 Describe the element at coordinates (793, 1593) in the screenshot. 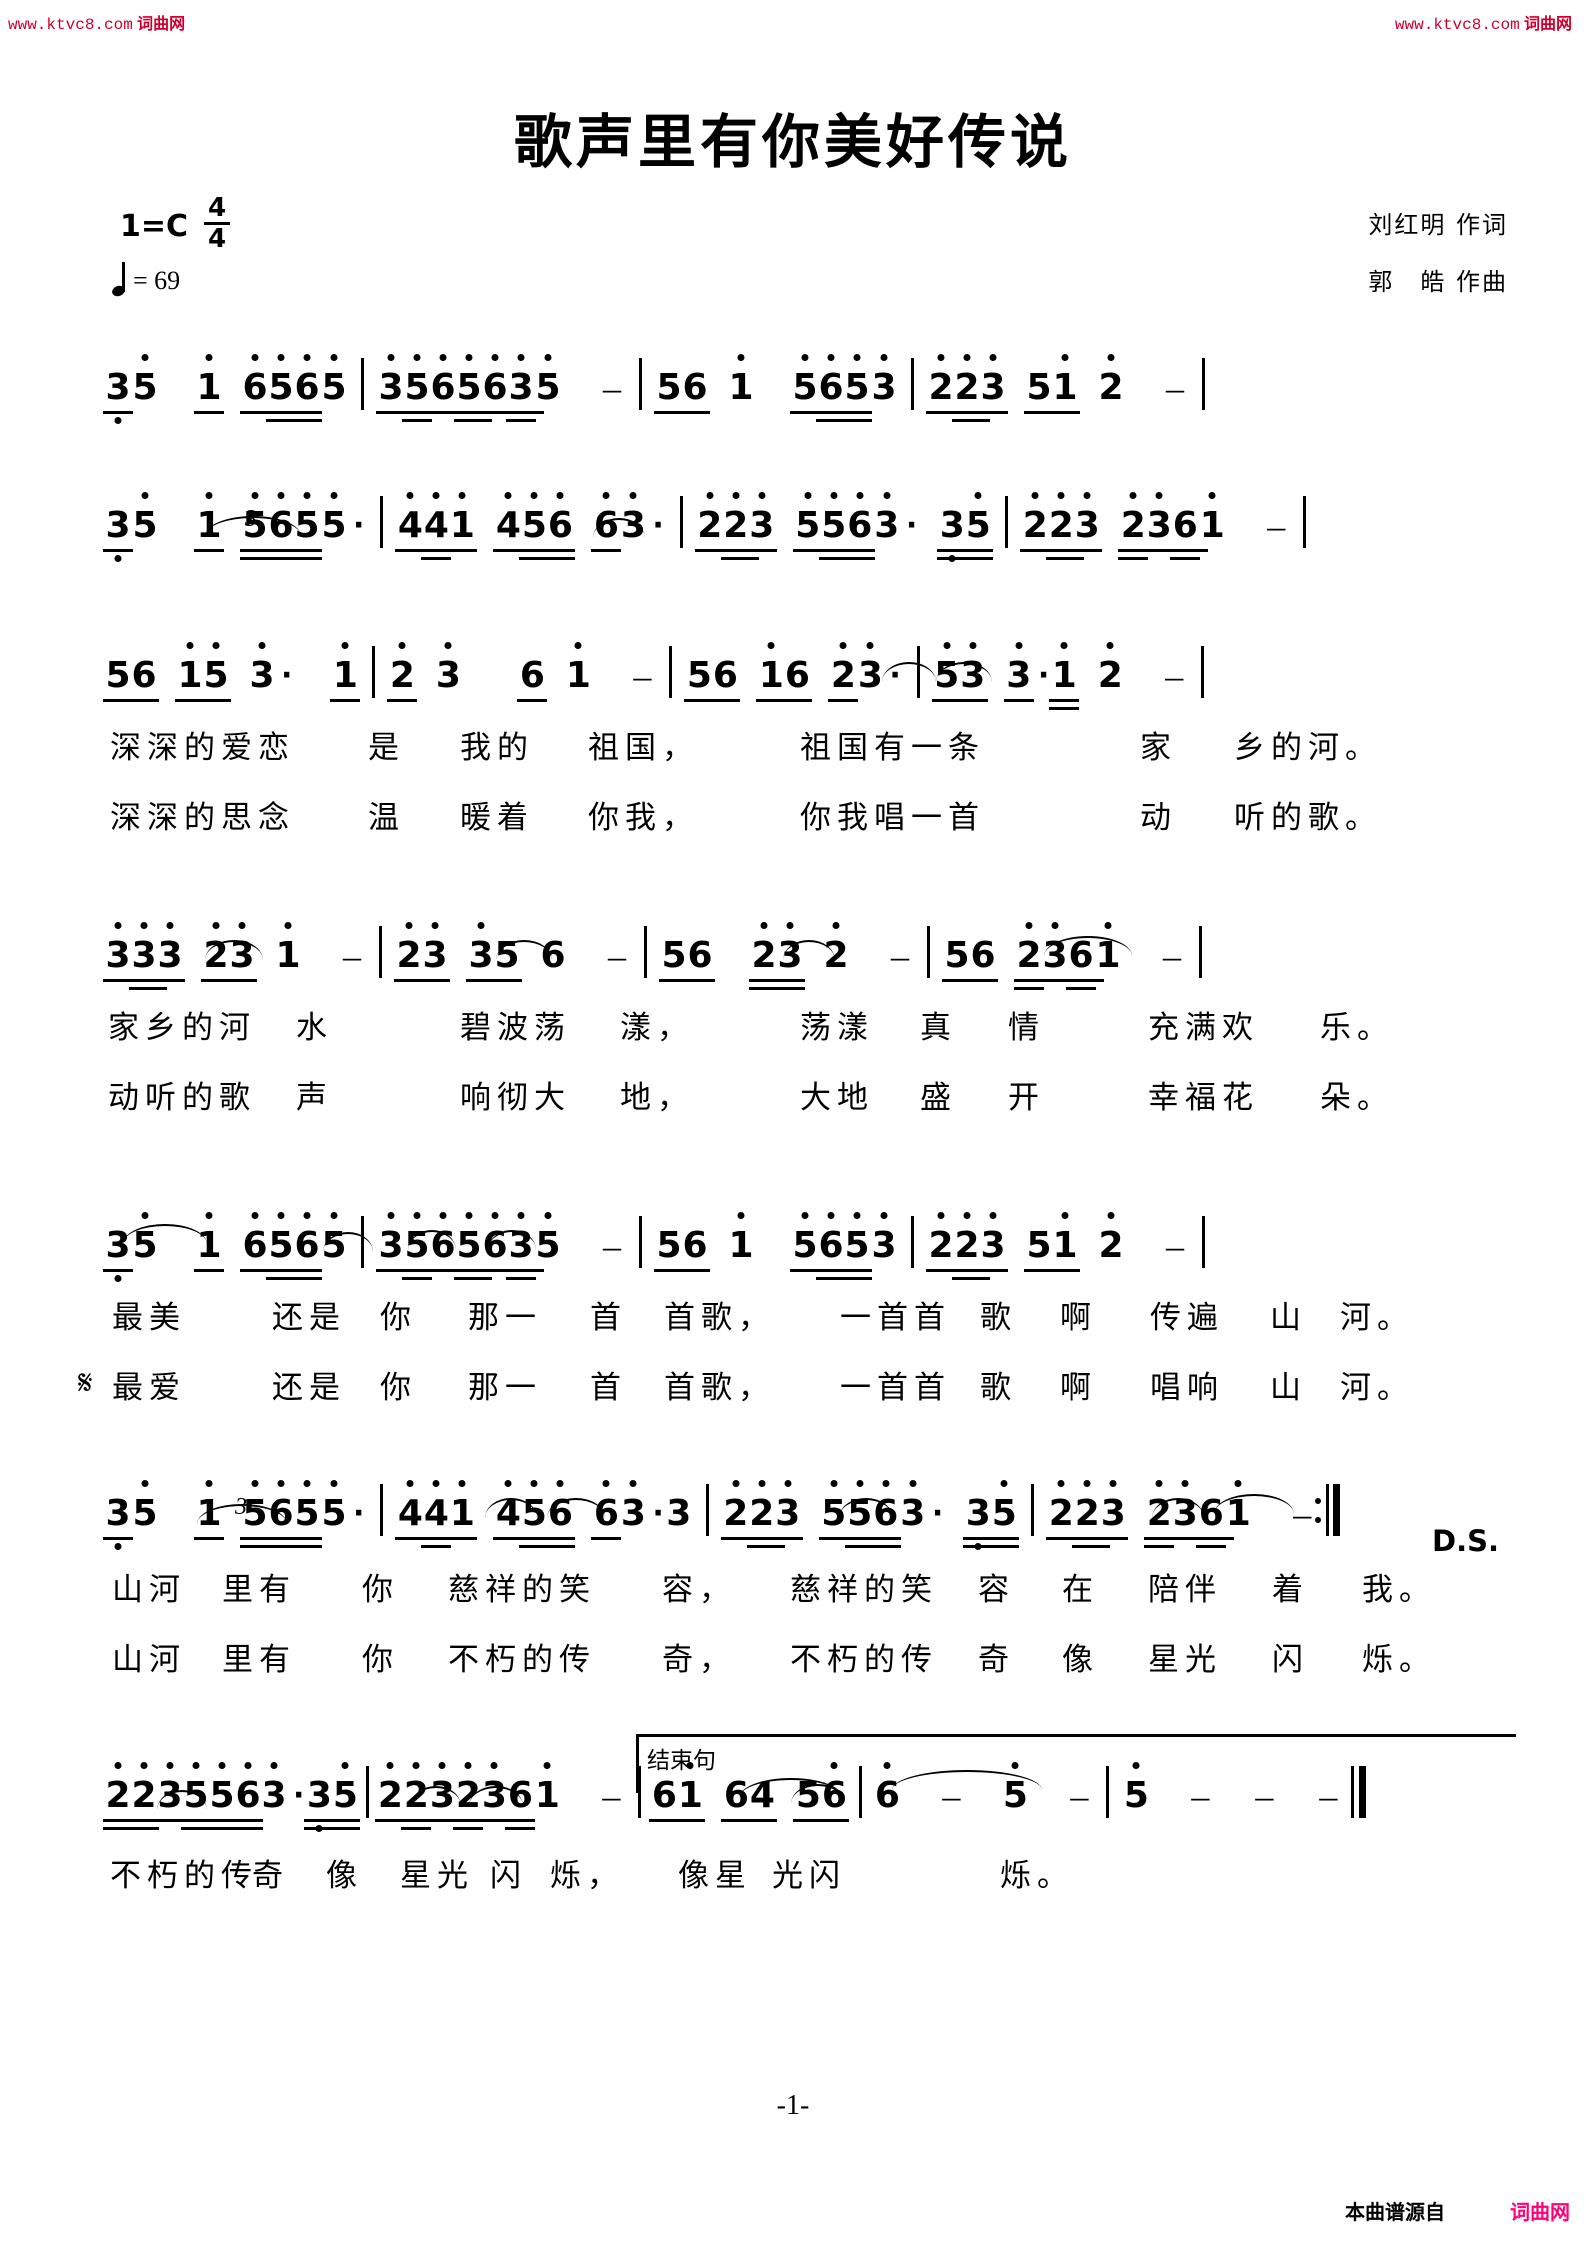

I see `lyrics-row-verse1: 山河 里有 你 慈祥的笑 容， 慈祥的笑 容 在 陪伴 着 我。` at that location.